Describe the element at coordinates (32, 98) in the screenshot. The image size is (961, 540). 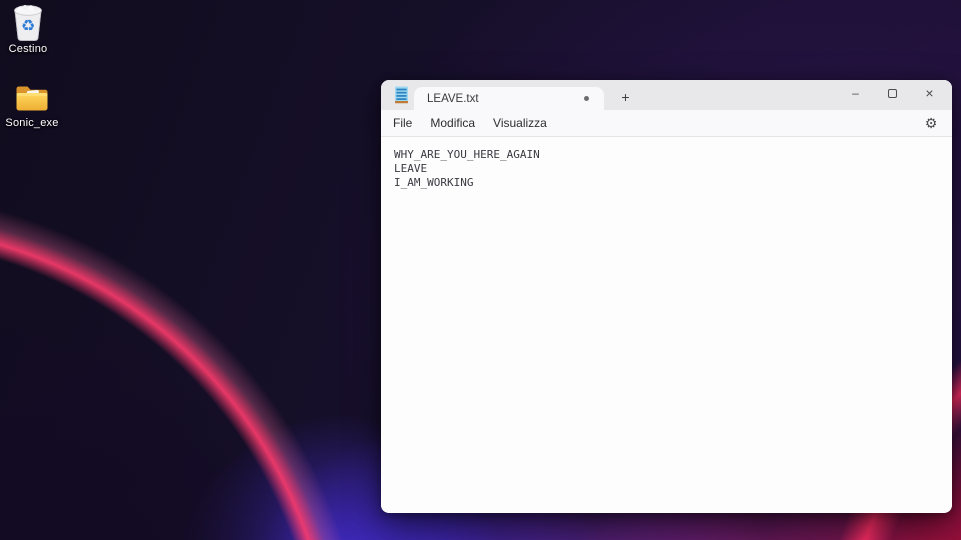
I see `folder-icon` at that location.